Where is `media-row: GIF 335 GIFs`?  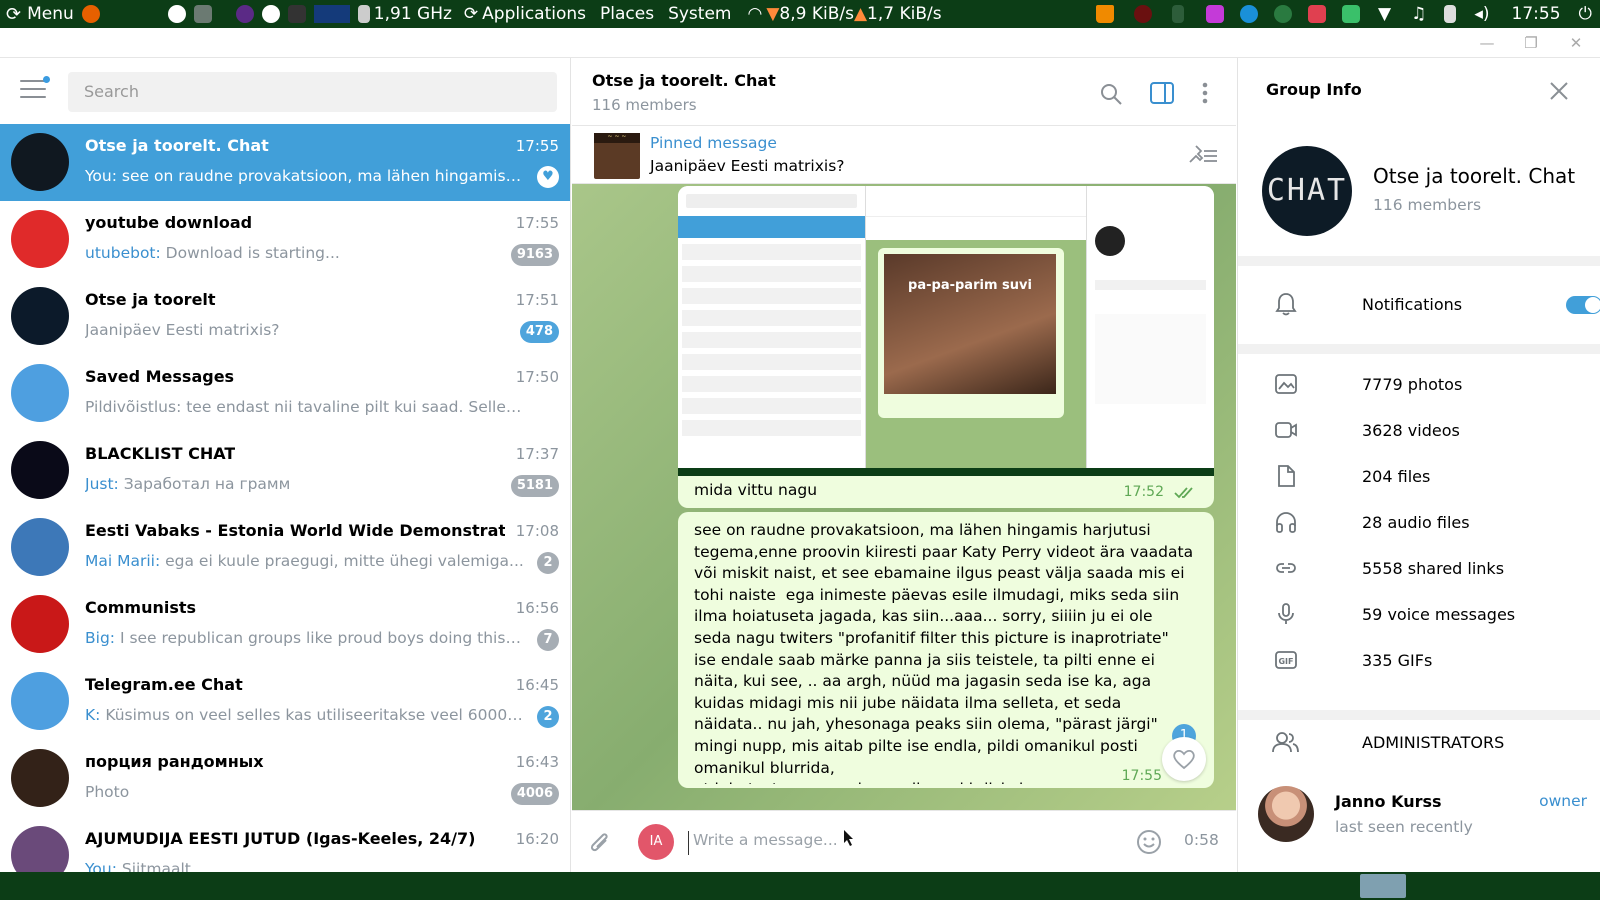
media-row: GIF 335 GIFs is located at coordinates (1426, 660).